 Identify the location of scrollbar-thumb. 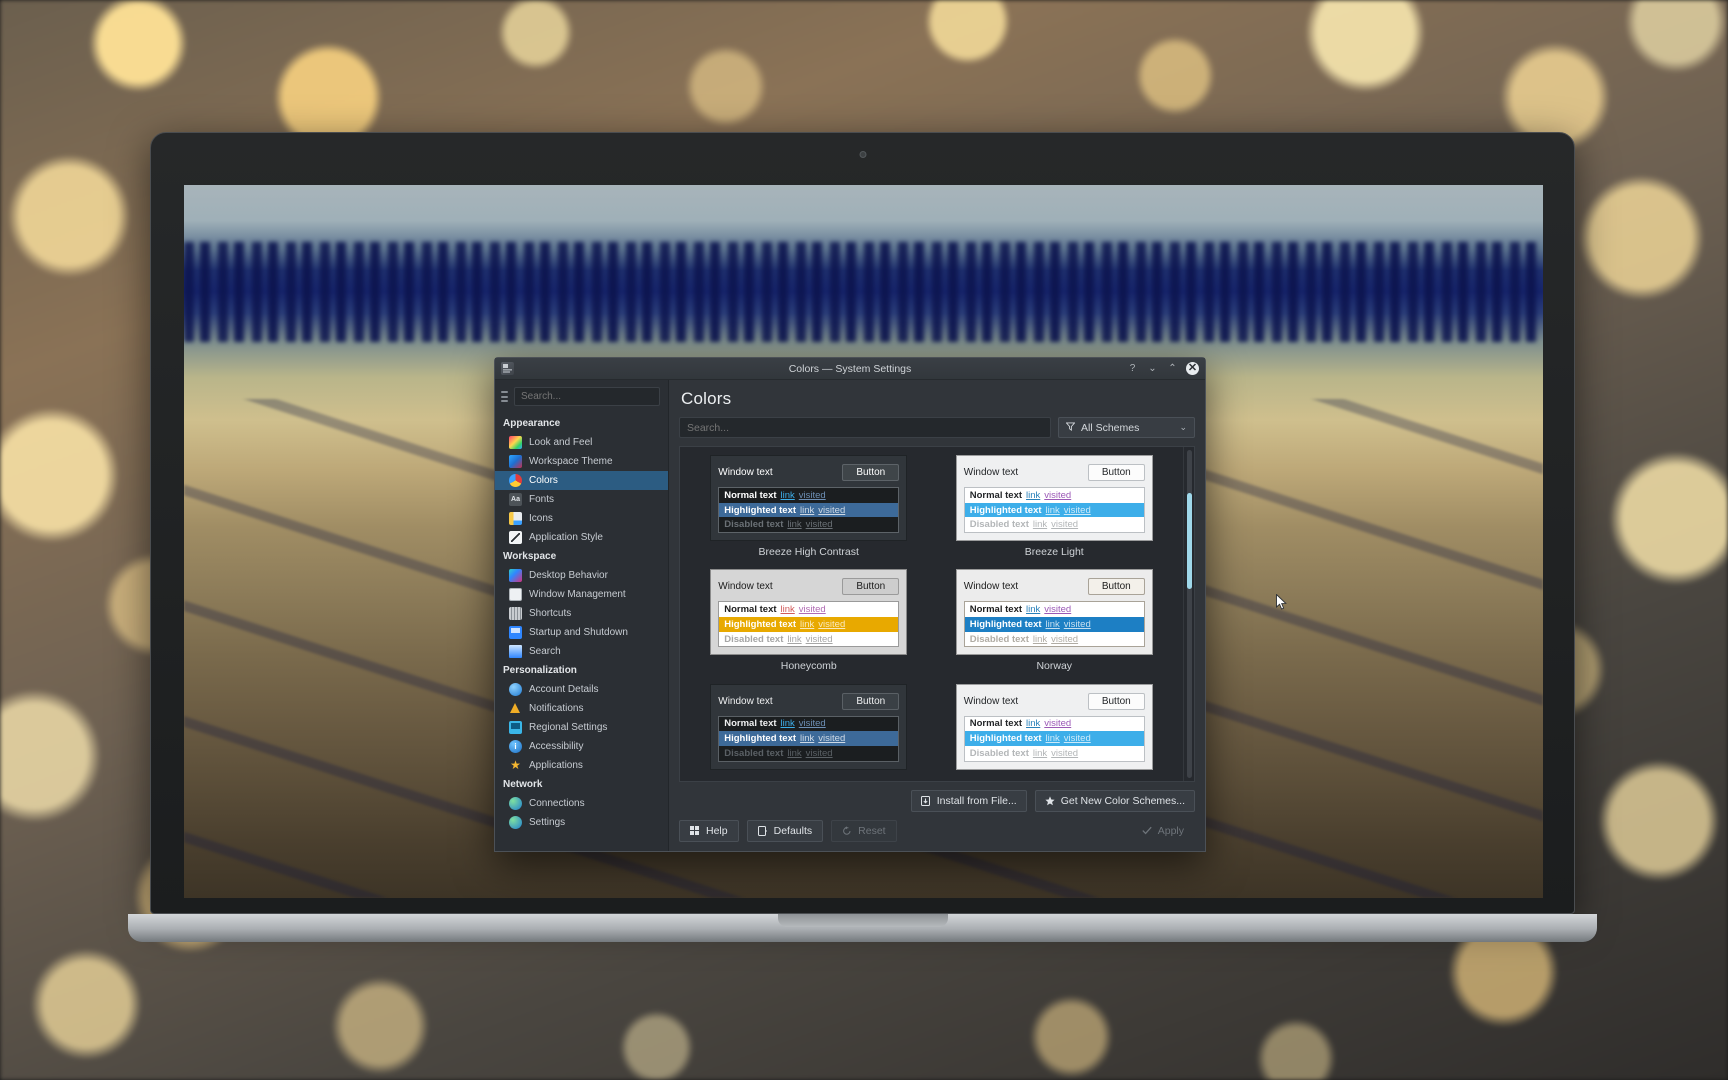
(1189, 541).